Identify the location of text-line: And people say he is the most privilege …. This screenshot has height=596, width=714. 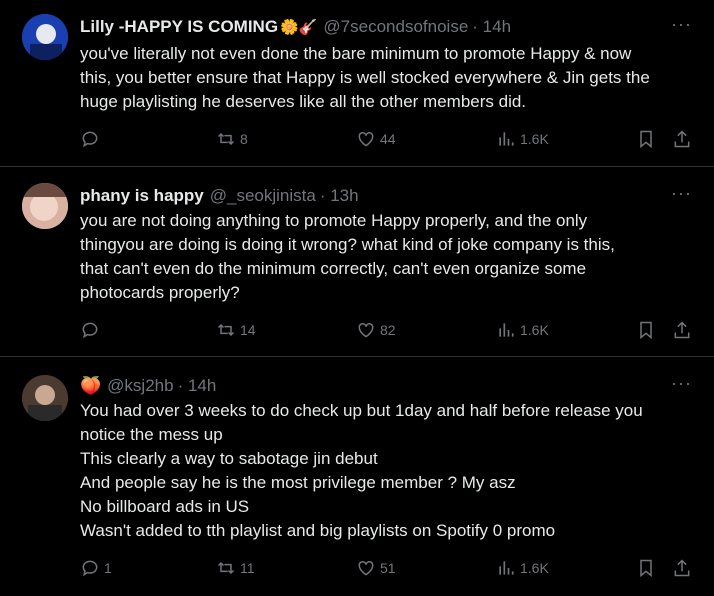
(298, 482).